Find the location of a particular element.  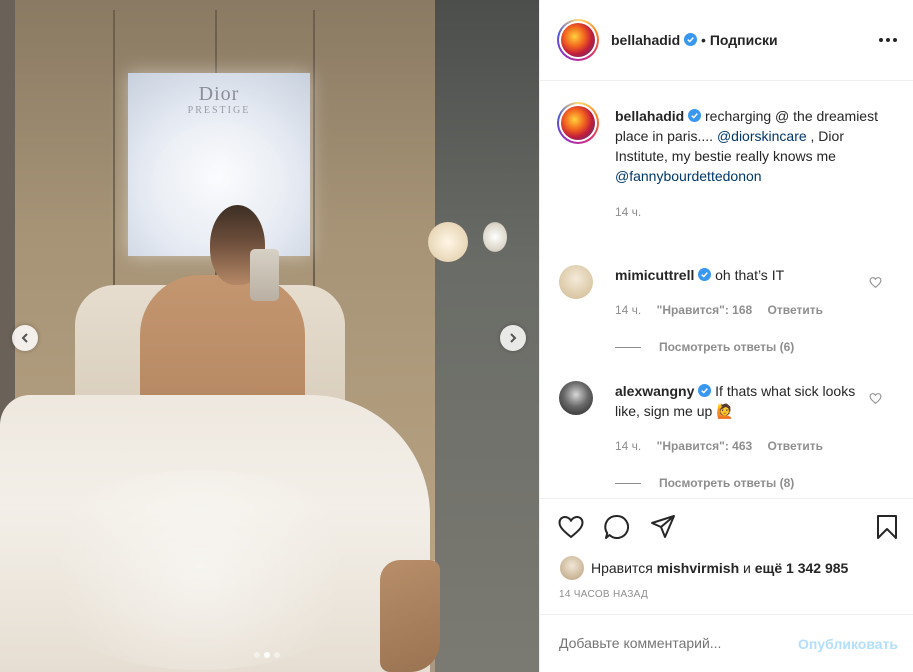

commenter-username: mimicuttrell is located at coordinates (654, 275).